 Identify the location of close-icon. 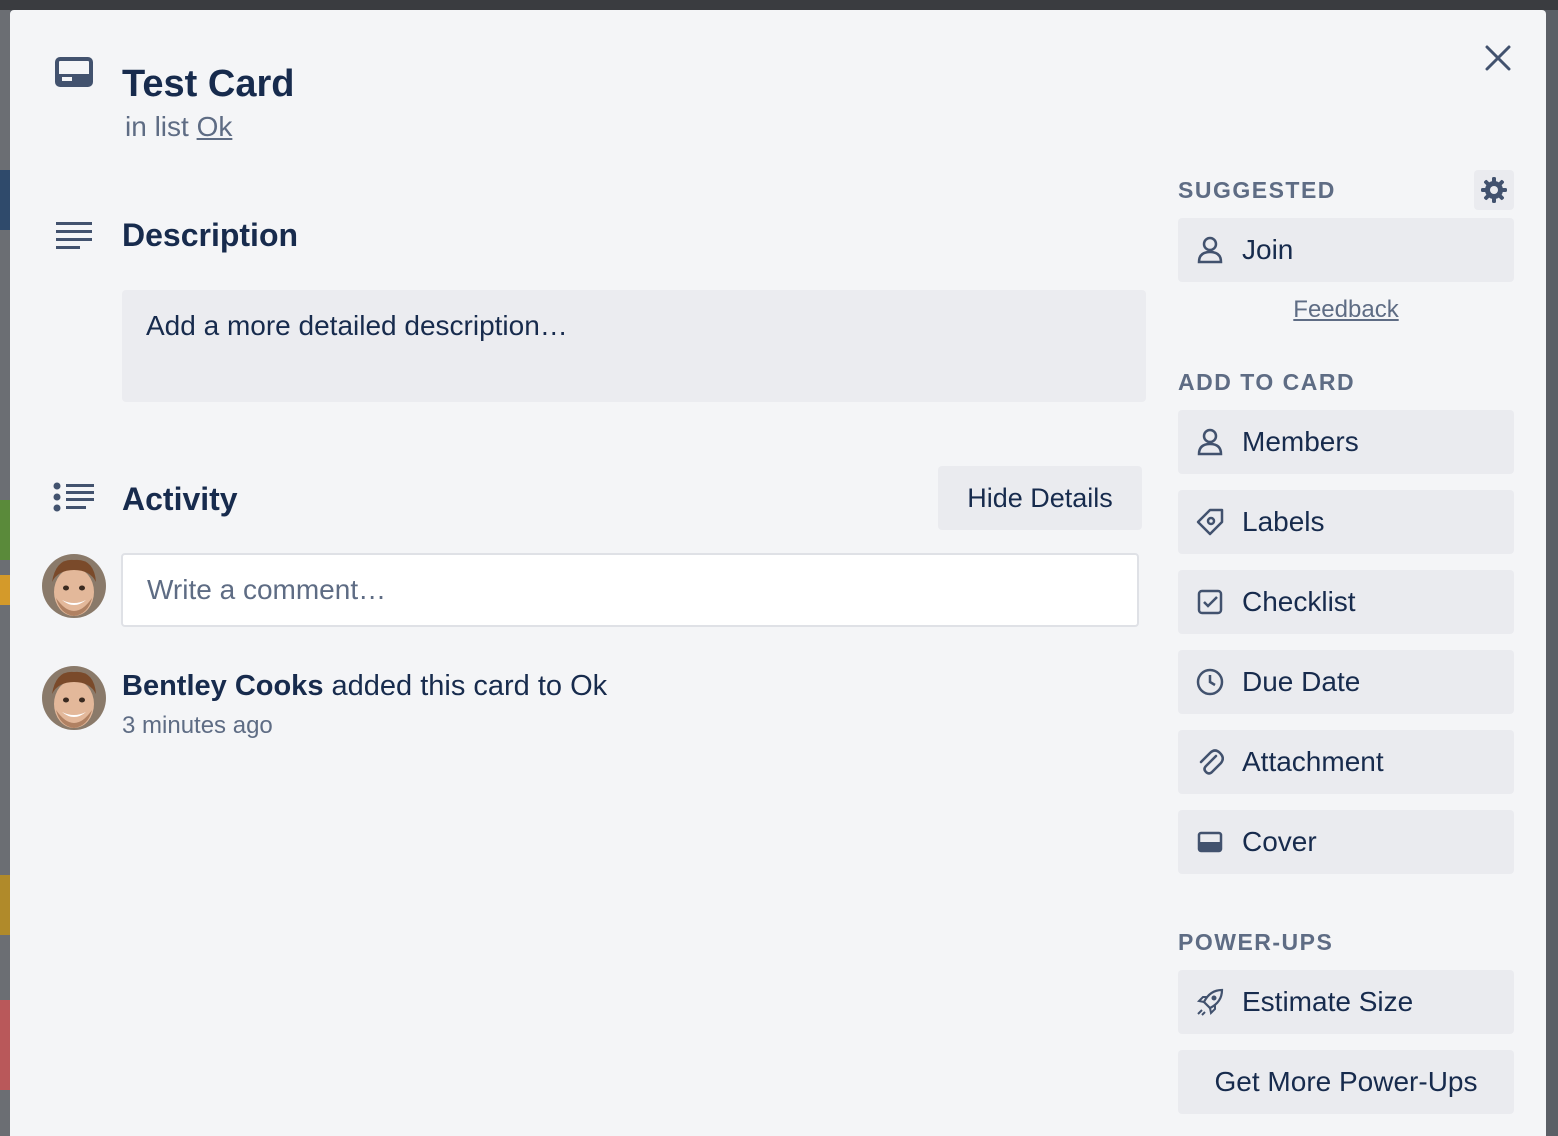
(1498, 58).